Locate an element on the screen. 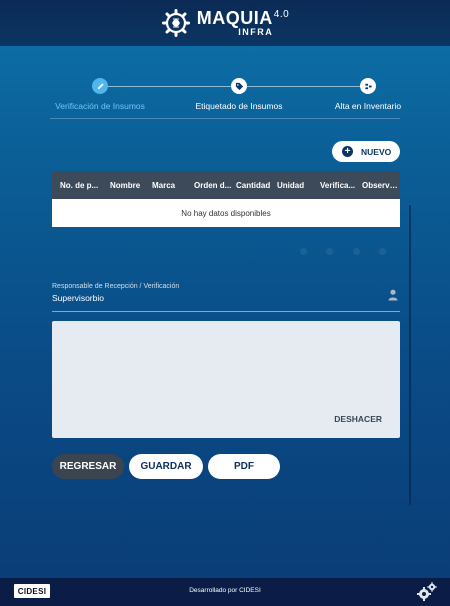 Image resolution: width=450 pixels, height=606 pixels. logo-version: 4.0 is located at coordinates (281, 14).